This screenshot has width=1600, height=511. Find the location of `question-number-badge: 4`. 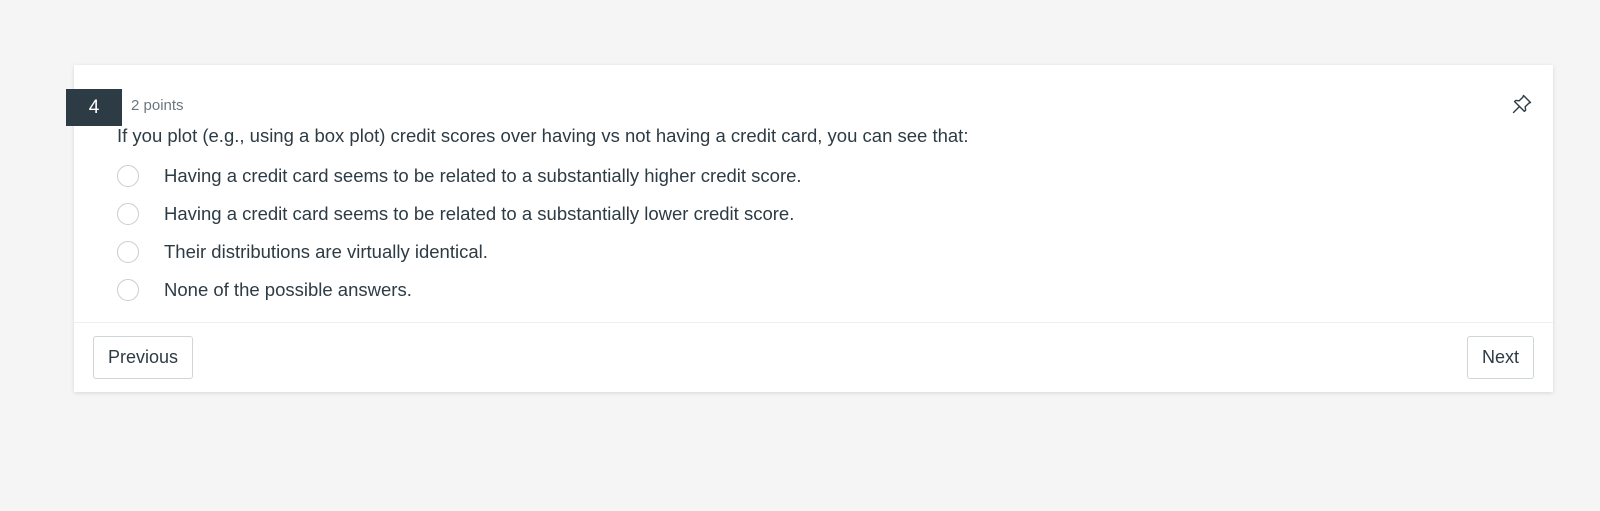

question-number-badge: 4 is located at coordinates (94, 107).